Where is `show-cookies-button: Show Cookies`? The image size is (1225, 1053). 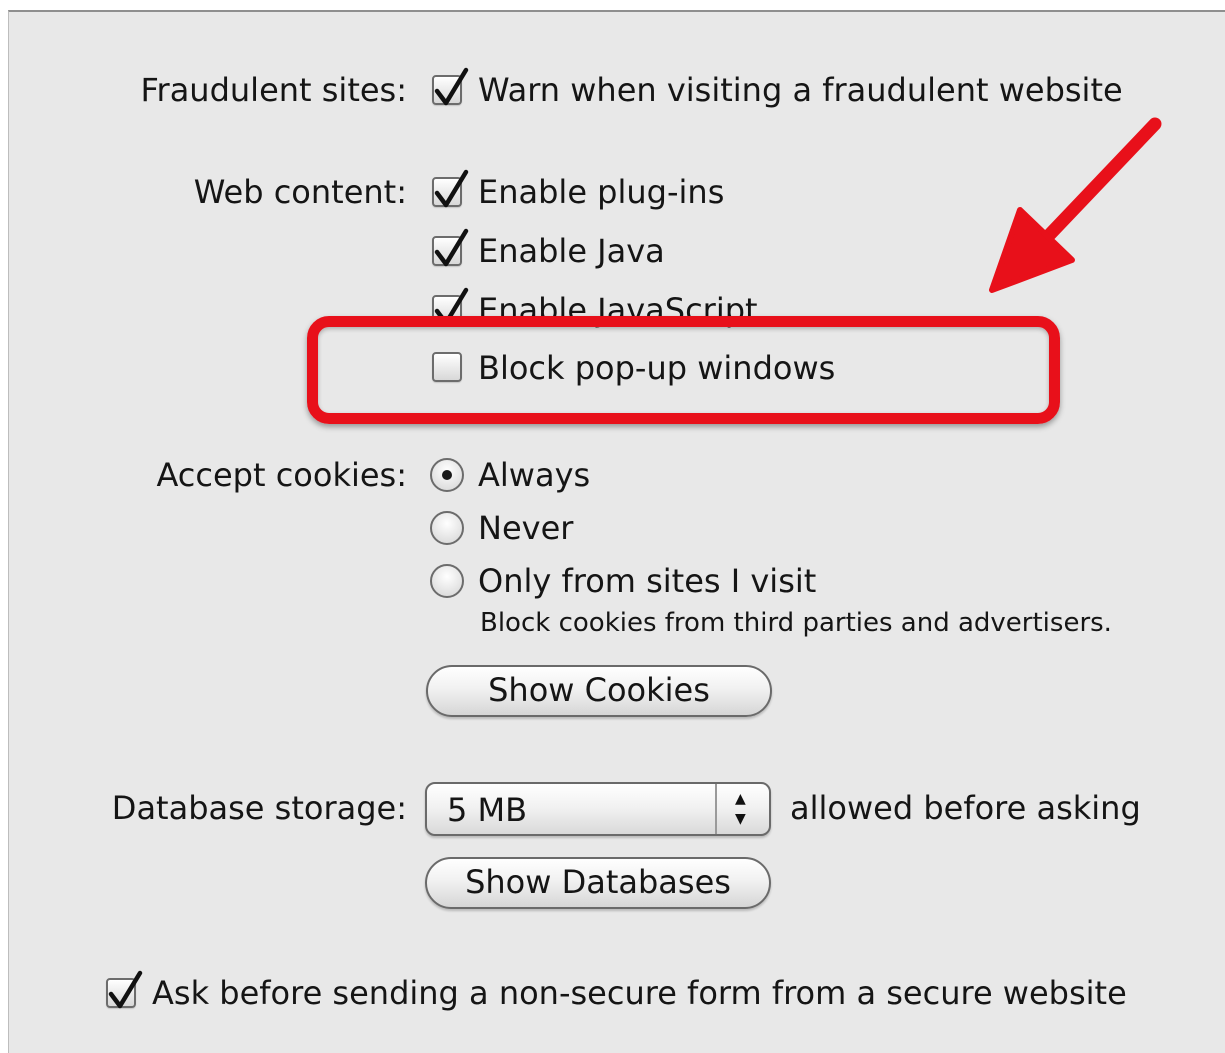 show-cookies-button: Show Cookies is located at coordinates (599, 691).